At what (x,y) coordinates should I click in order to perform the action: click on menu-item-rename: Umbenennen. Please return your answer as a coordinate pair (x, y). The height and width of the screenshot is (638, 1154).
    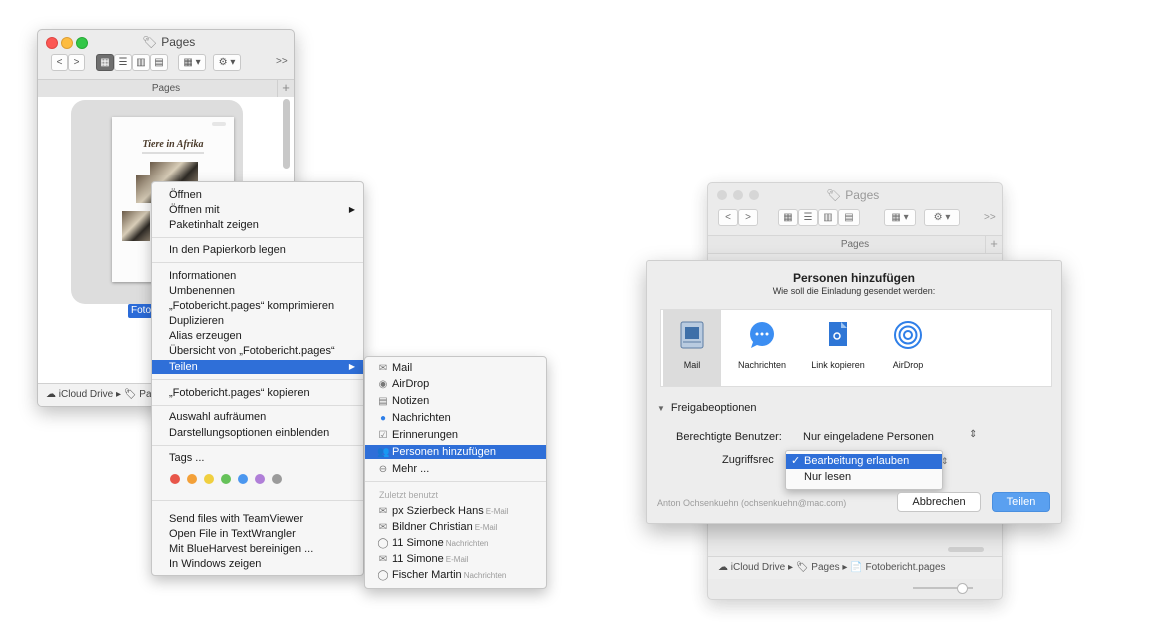
    Looking at the image, I should click on (257, 291).